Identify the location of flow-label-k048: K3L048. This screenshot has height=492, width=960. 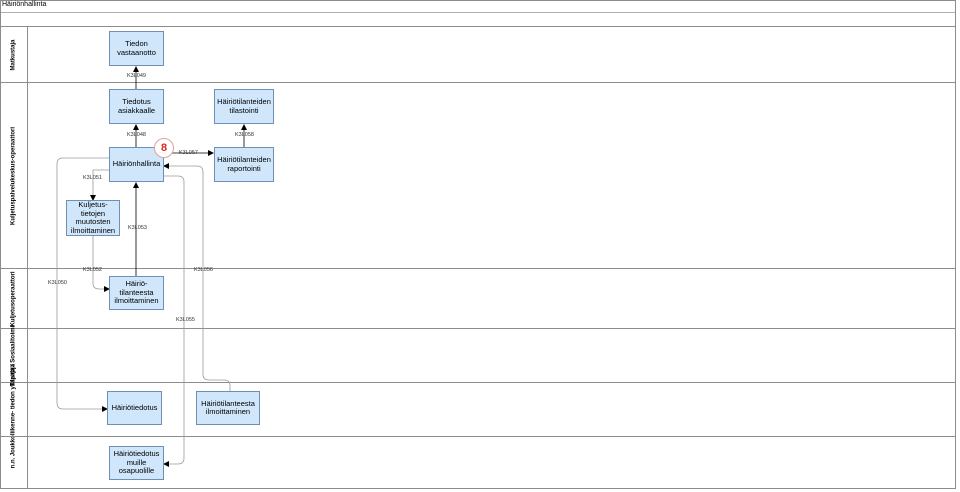
(136, 135).